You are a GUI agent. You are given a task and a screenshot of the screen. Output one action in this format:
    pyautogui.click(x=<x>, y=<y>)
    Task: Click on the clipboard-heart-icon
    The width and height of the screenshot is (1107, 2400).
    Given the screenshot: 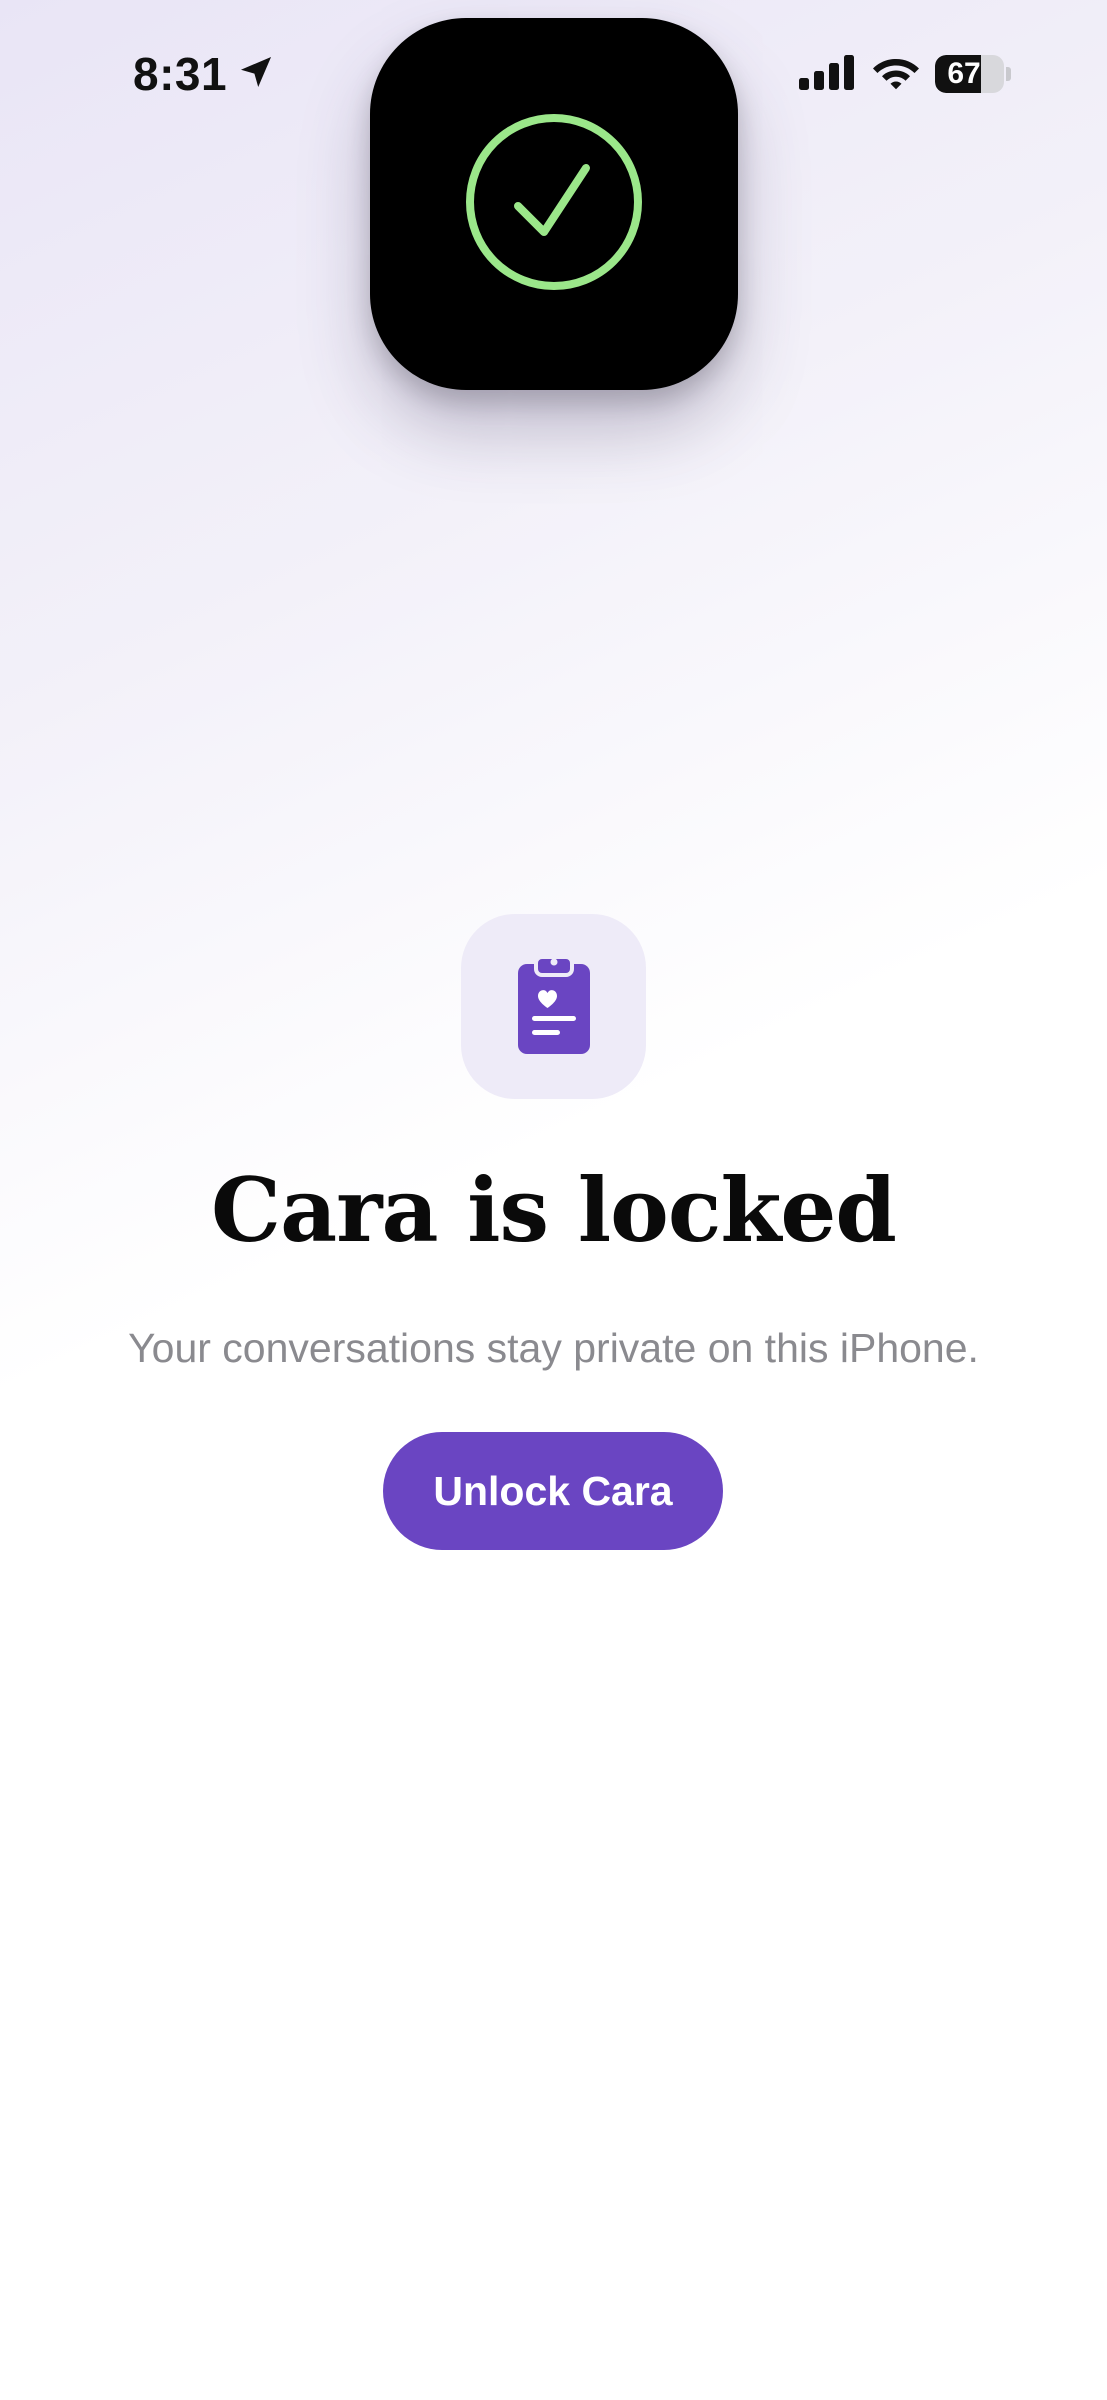 What is the action you would take?
    pyautogui.click(x=553, y=1006)
    